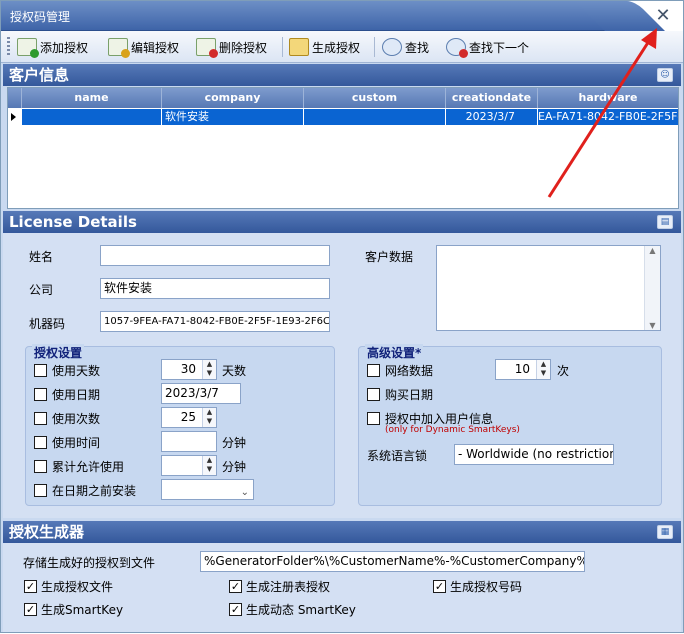 This screenshot has width=684, height=634. What do you see at coordinates (652, 250) in the screenshot?
I see `scroll-up-icon: ▲` at bounding box center [652, 250].